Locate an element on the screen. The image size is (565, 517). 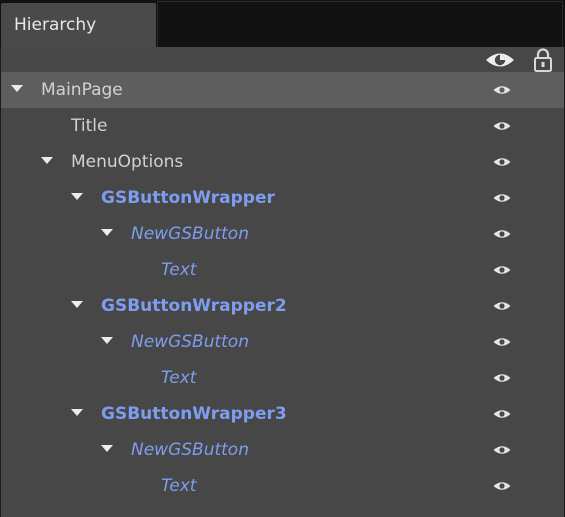
tree-row: GSButtonWrapper3 is located at coordinates (282, 414).